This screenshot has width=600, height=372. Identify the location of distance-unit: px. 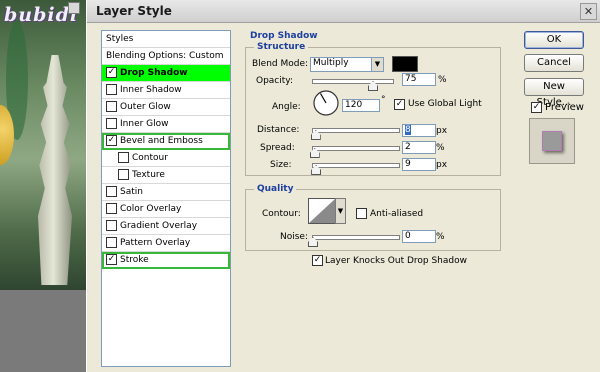
(442, 131).